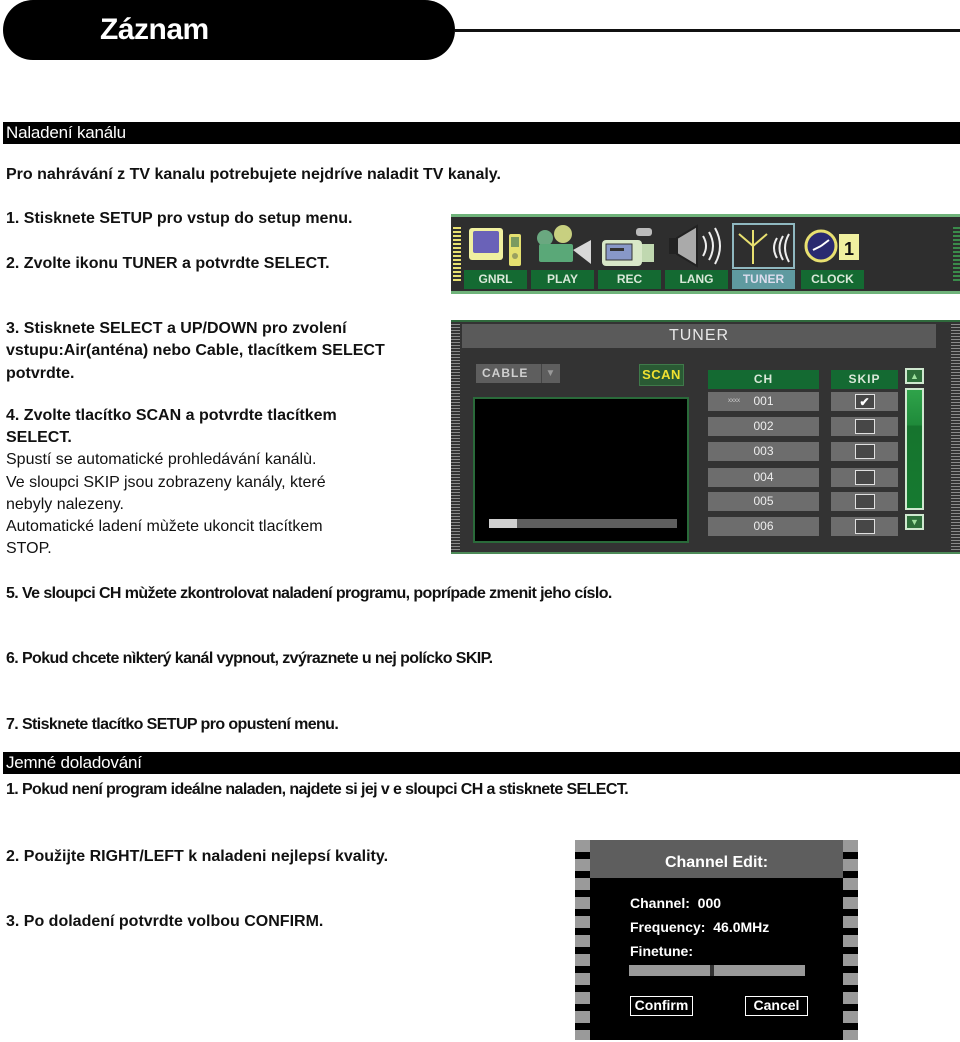 The height and width of the screenshot is (1042, 960). Describe the element at coordinates (481, 763) in the screenshot. I see `section-heading-fine-tuning: Jemné doladování` at that location.